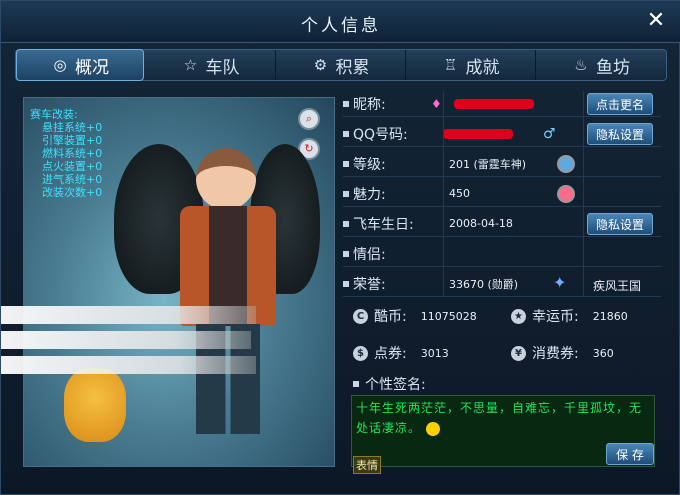 Image resolution: width=680 pixels, height=495 pixels. What do you see at coordinates (380, 134) in the screenshot?
I see `qq-label: QQ号码:` at bounding box center [380, 134].